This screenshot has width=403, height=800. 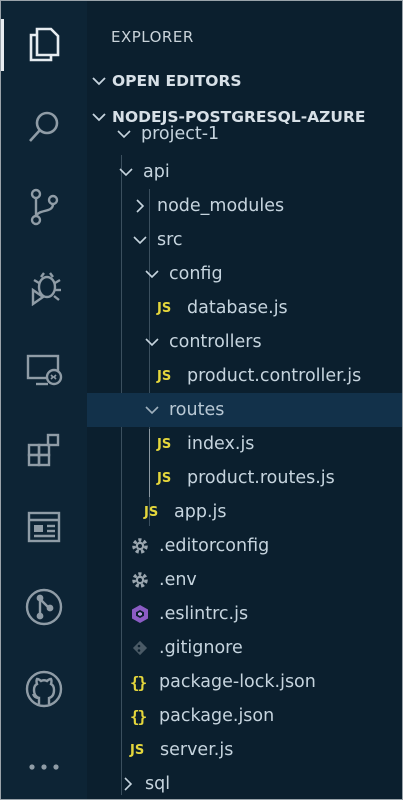 What do you see at coordinates (244, 410) in the screenshot?
I see `tree-item-routes: routes` at bounding box center [244, 410].